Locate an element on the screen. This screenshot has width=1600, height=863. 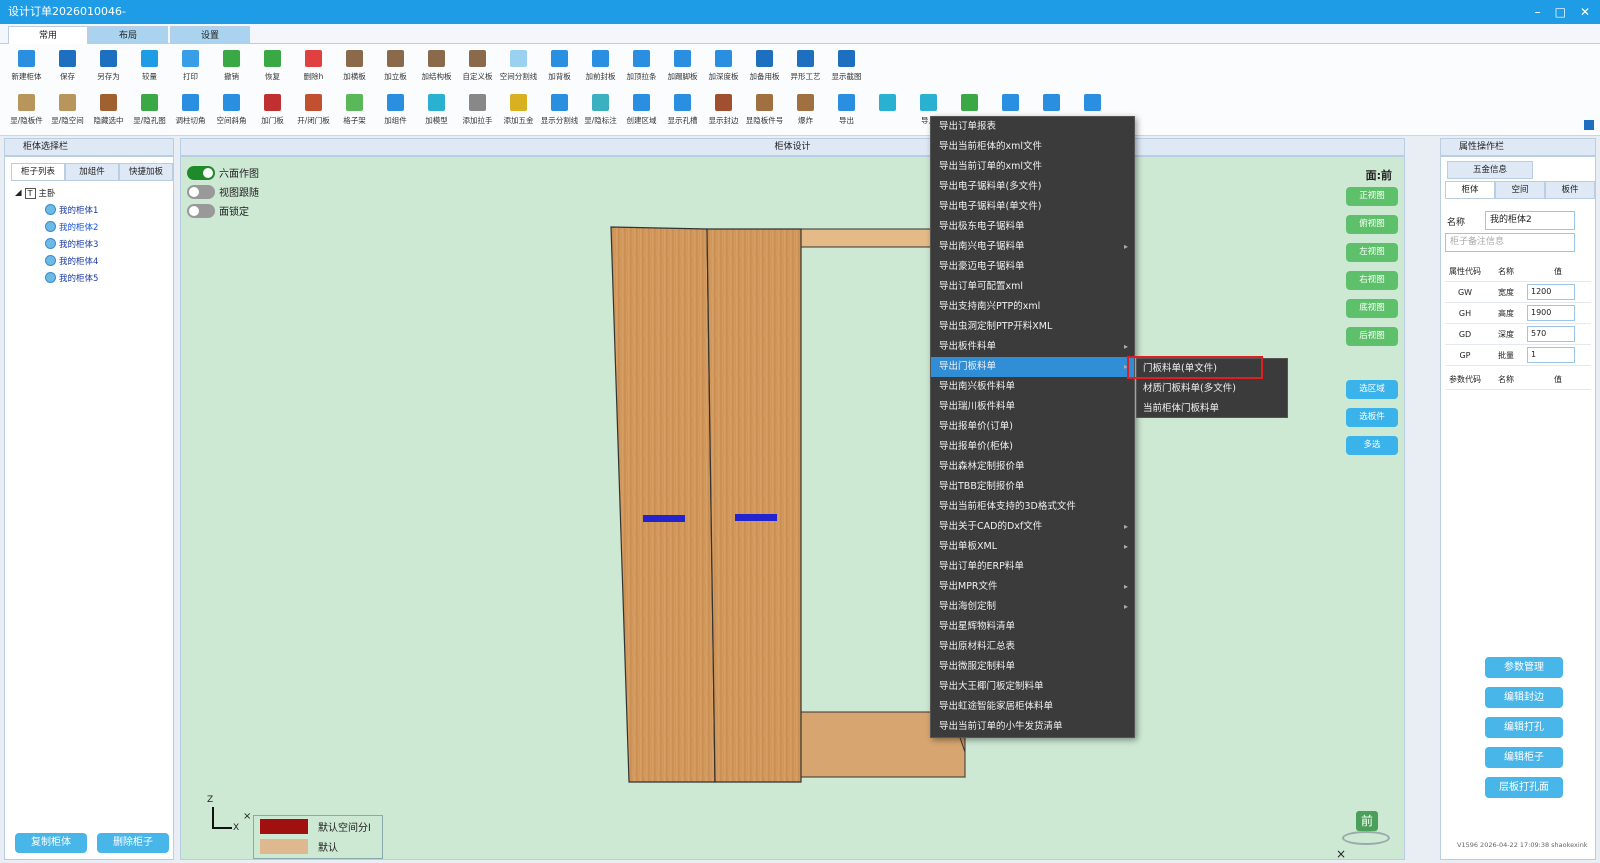
tree-root: ◢ T 主卧 is located at coordinates (56, 193).